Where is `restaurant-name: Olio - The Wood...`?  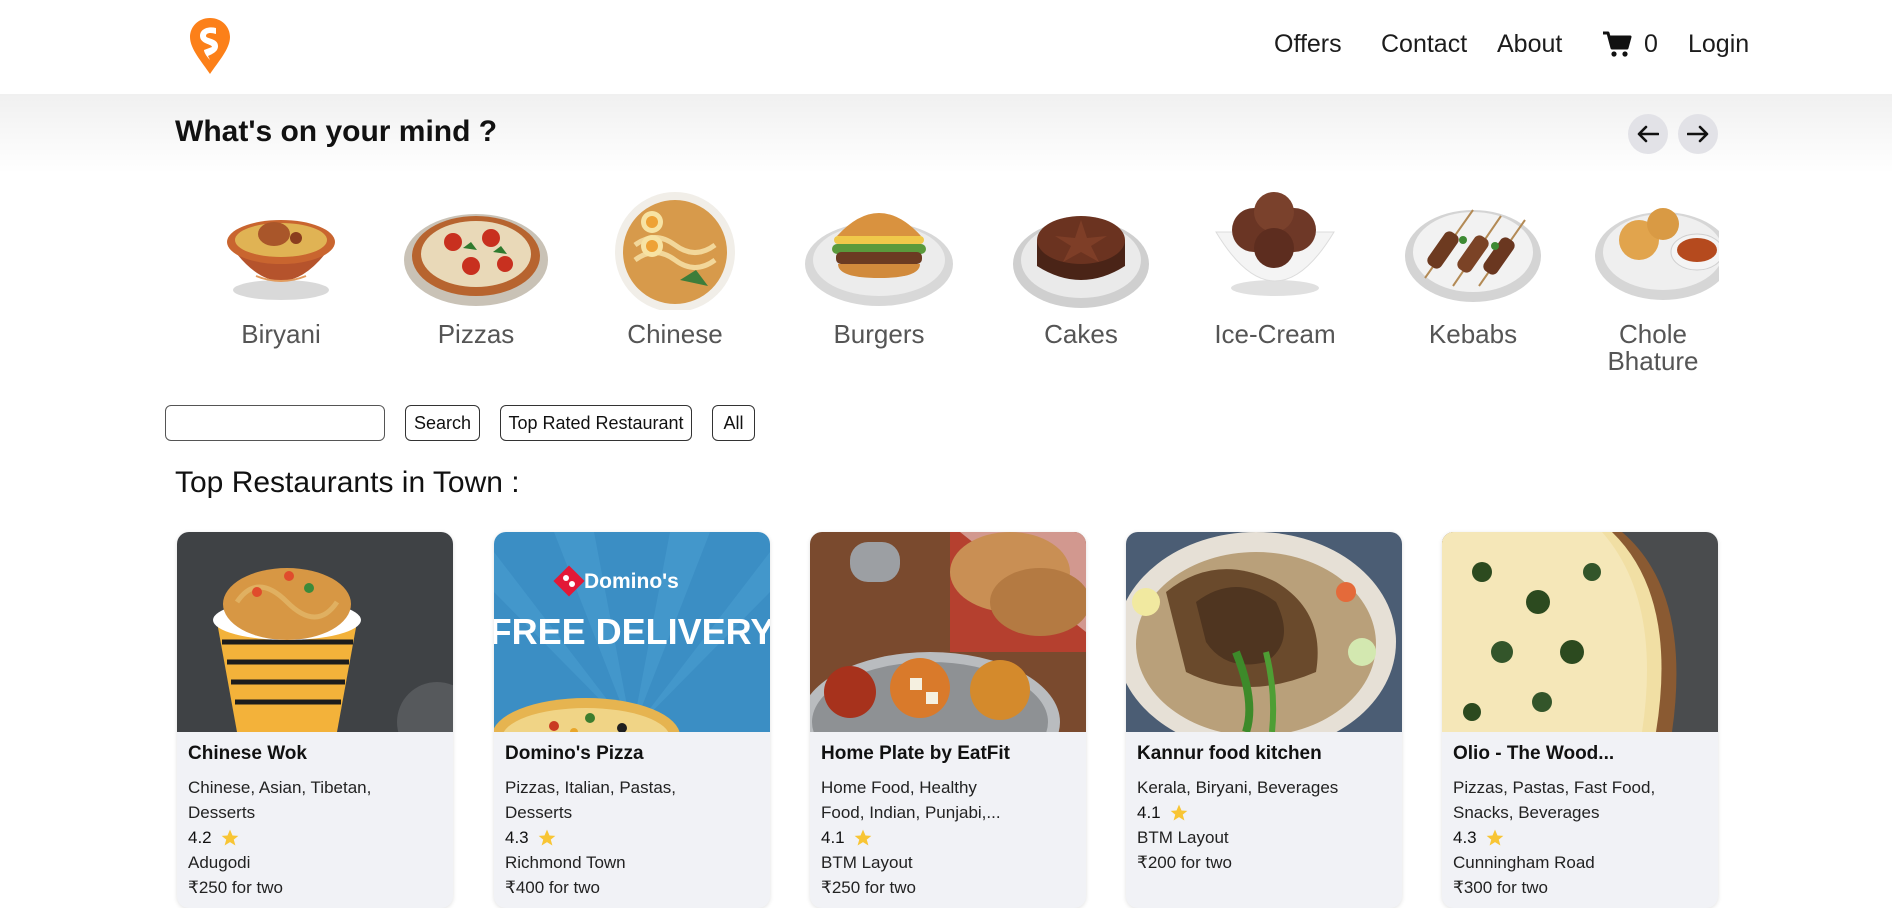
restaurant-name: Olio - The Wood... is located at coordinates (1534, 753).